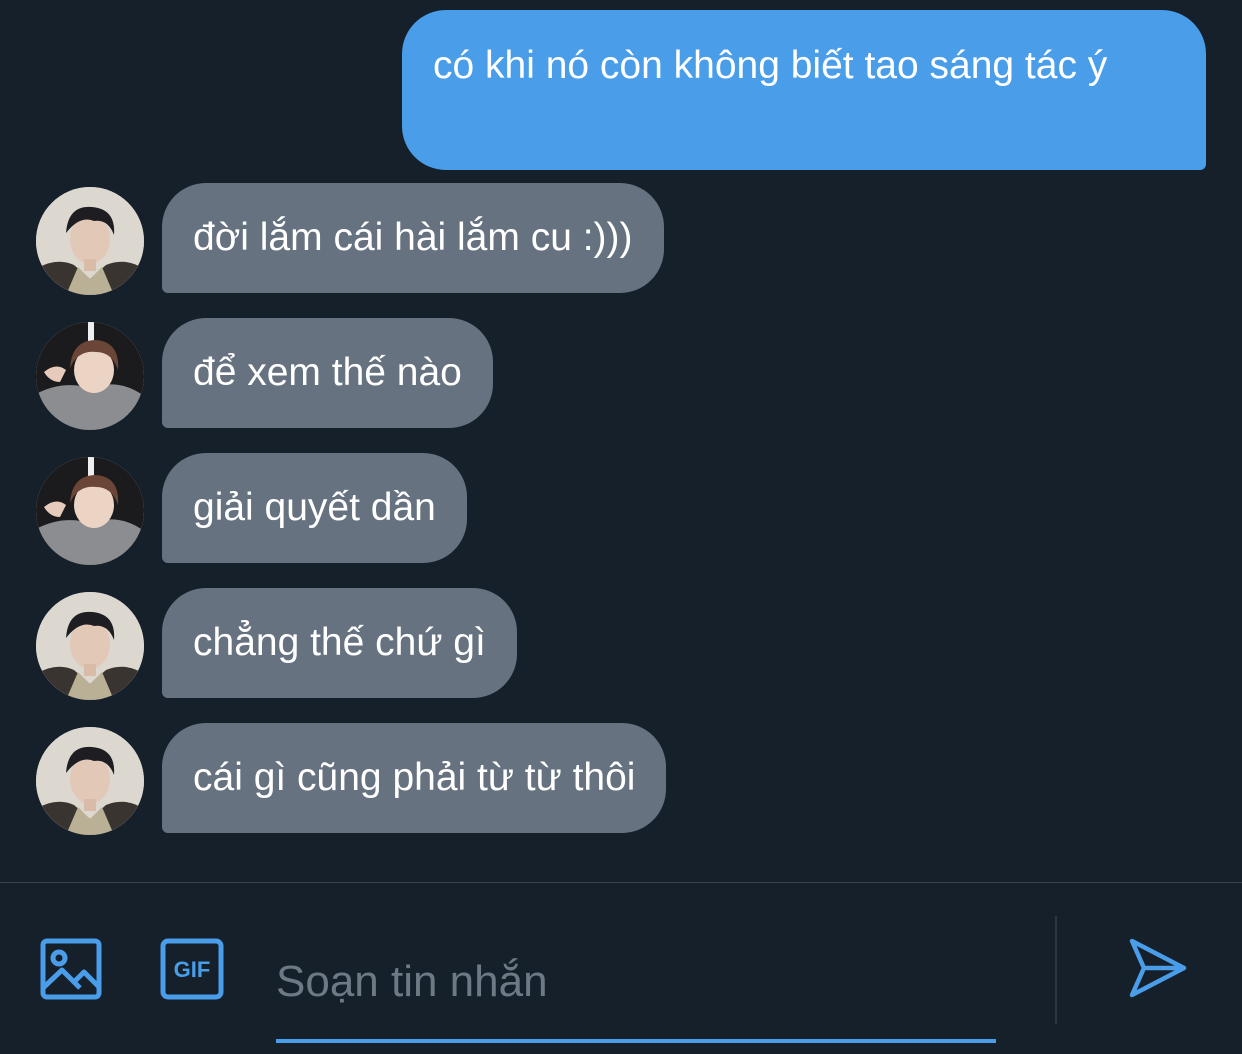 The height and width of the screenshot is (1054, 1242). I want to click on add-image-button, so click(71, 971).